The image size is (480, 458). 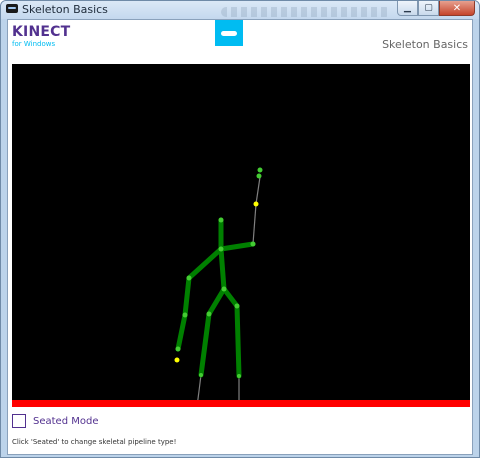 I want to click on background-blur, so click(x=306, y=12).